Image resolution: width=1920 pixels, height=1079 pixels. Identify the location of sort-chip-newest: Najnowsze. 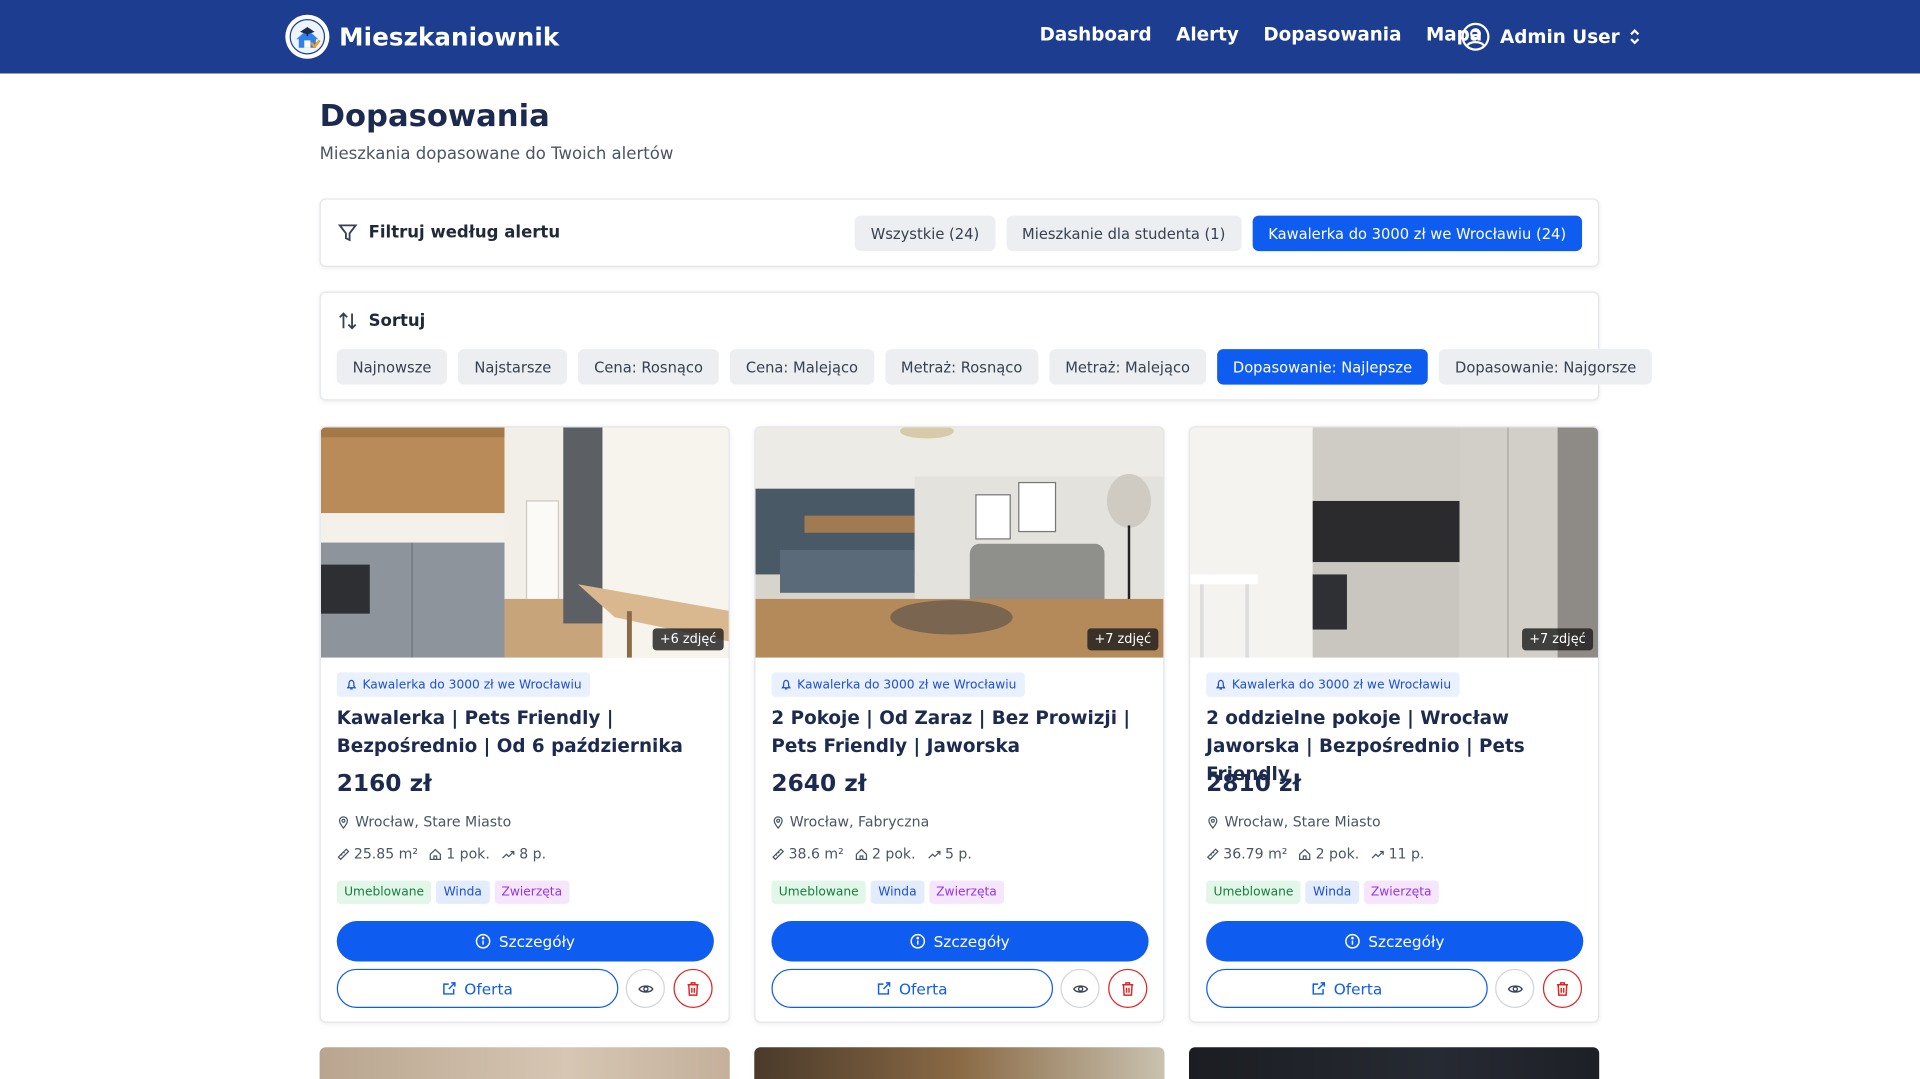
(392, 367).